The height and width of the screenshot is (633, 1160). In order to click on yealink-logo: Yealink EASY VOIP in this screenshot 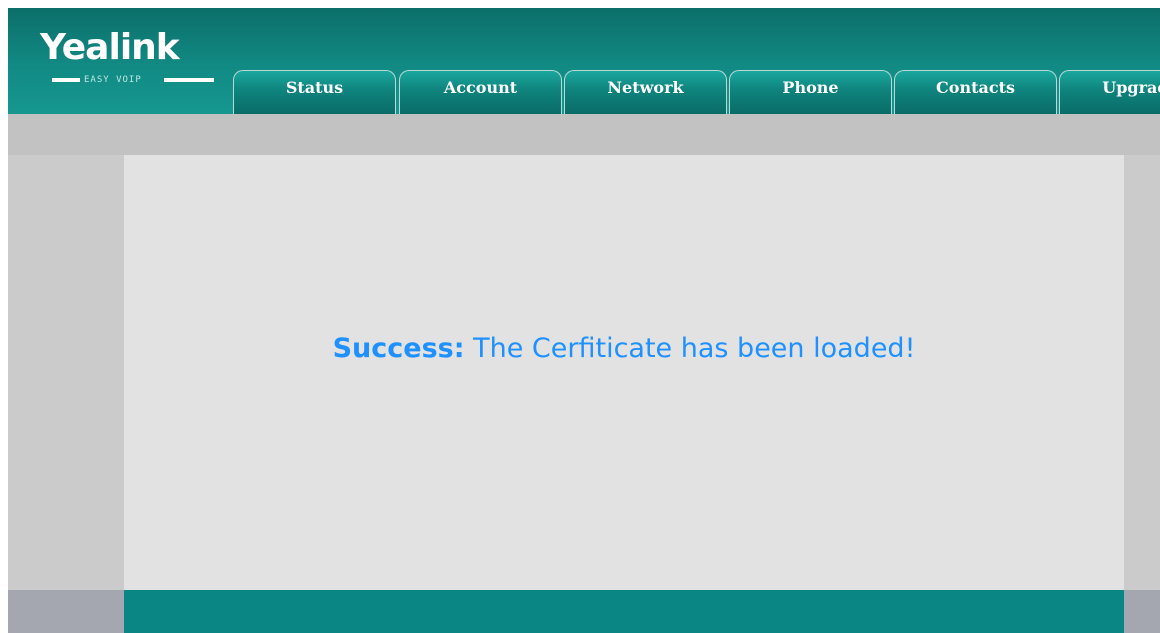, I will do `click(130, 61)`.